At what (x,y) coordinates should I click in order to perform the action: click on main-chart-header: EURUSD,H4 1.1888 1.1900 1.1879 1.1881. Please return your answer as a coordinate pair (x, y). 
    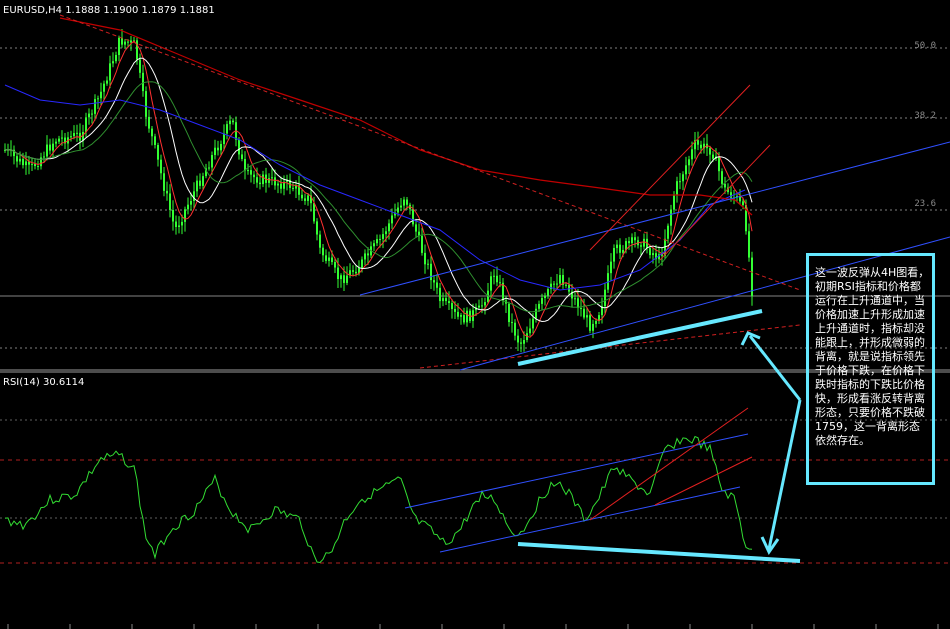
    Looking at the image, I should click on (109, 10).